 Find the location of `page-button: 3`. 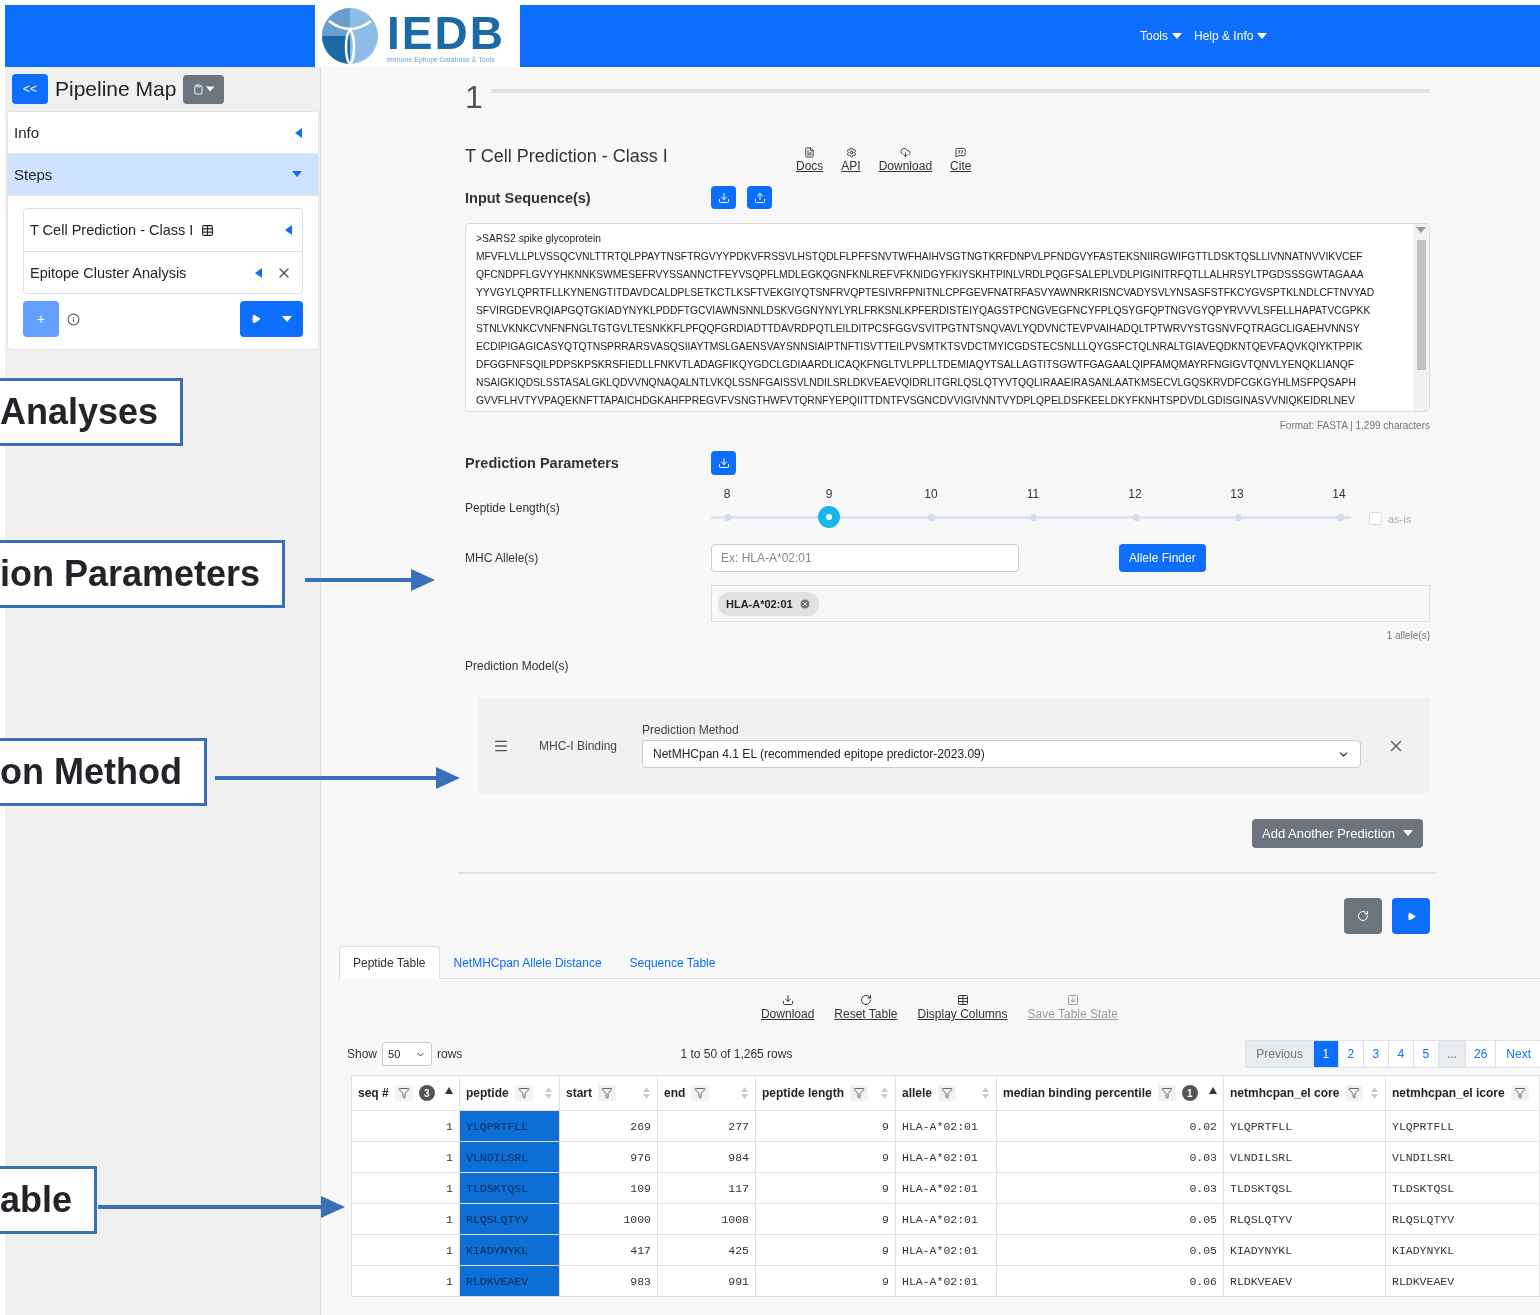

page-button: 3 is located at coordinates (1375, 1054).